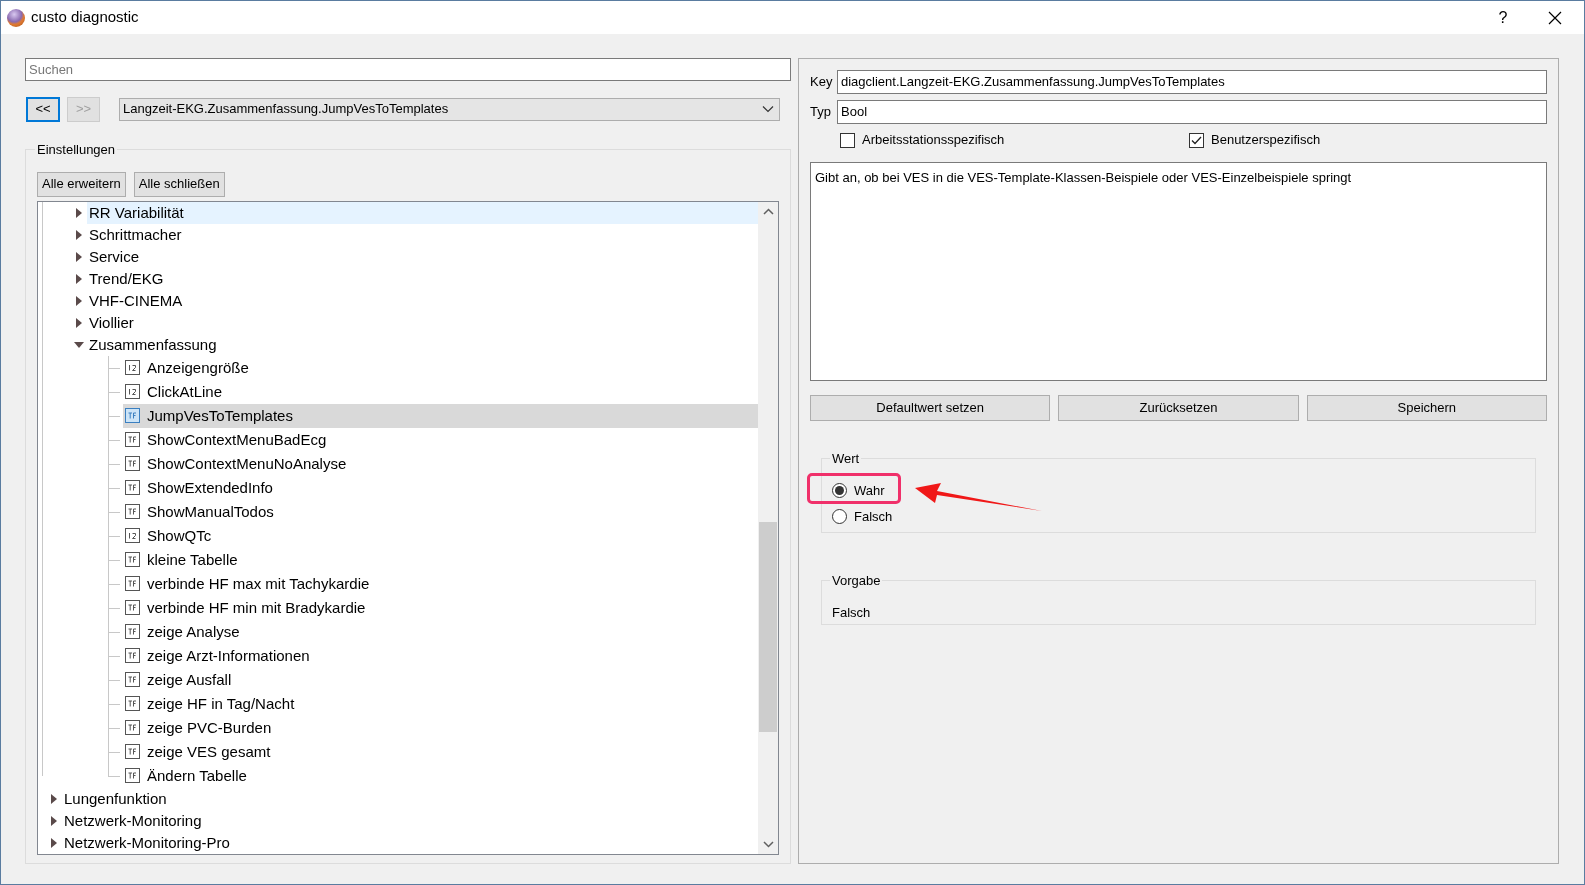  What do you see at coordinates (846, 459) in the screenshot?
I see `group-title: Wert` at bounding box center [846, 459].